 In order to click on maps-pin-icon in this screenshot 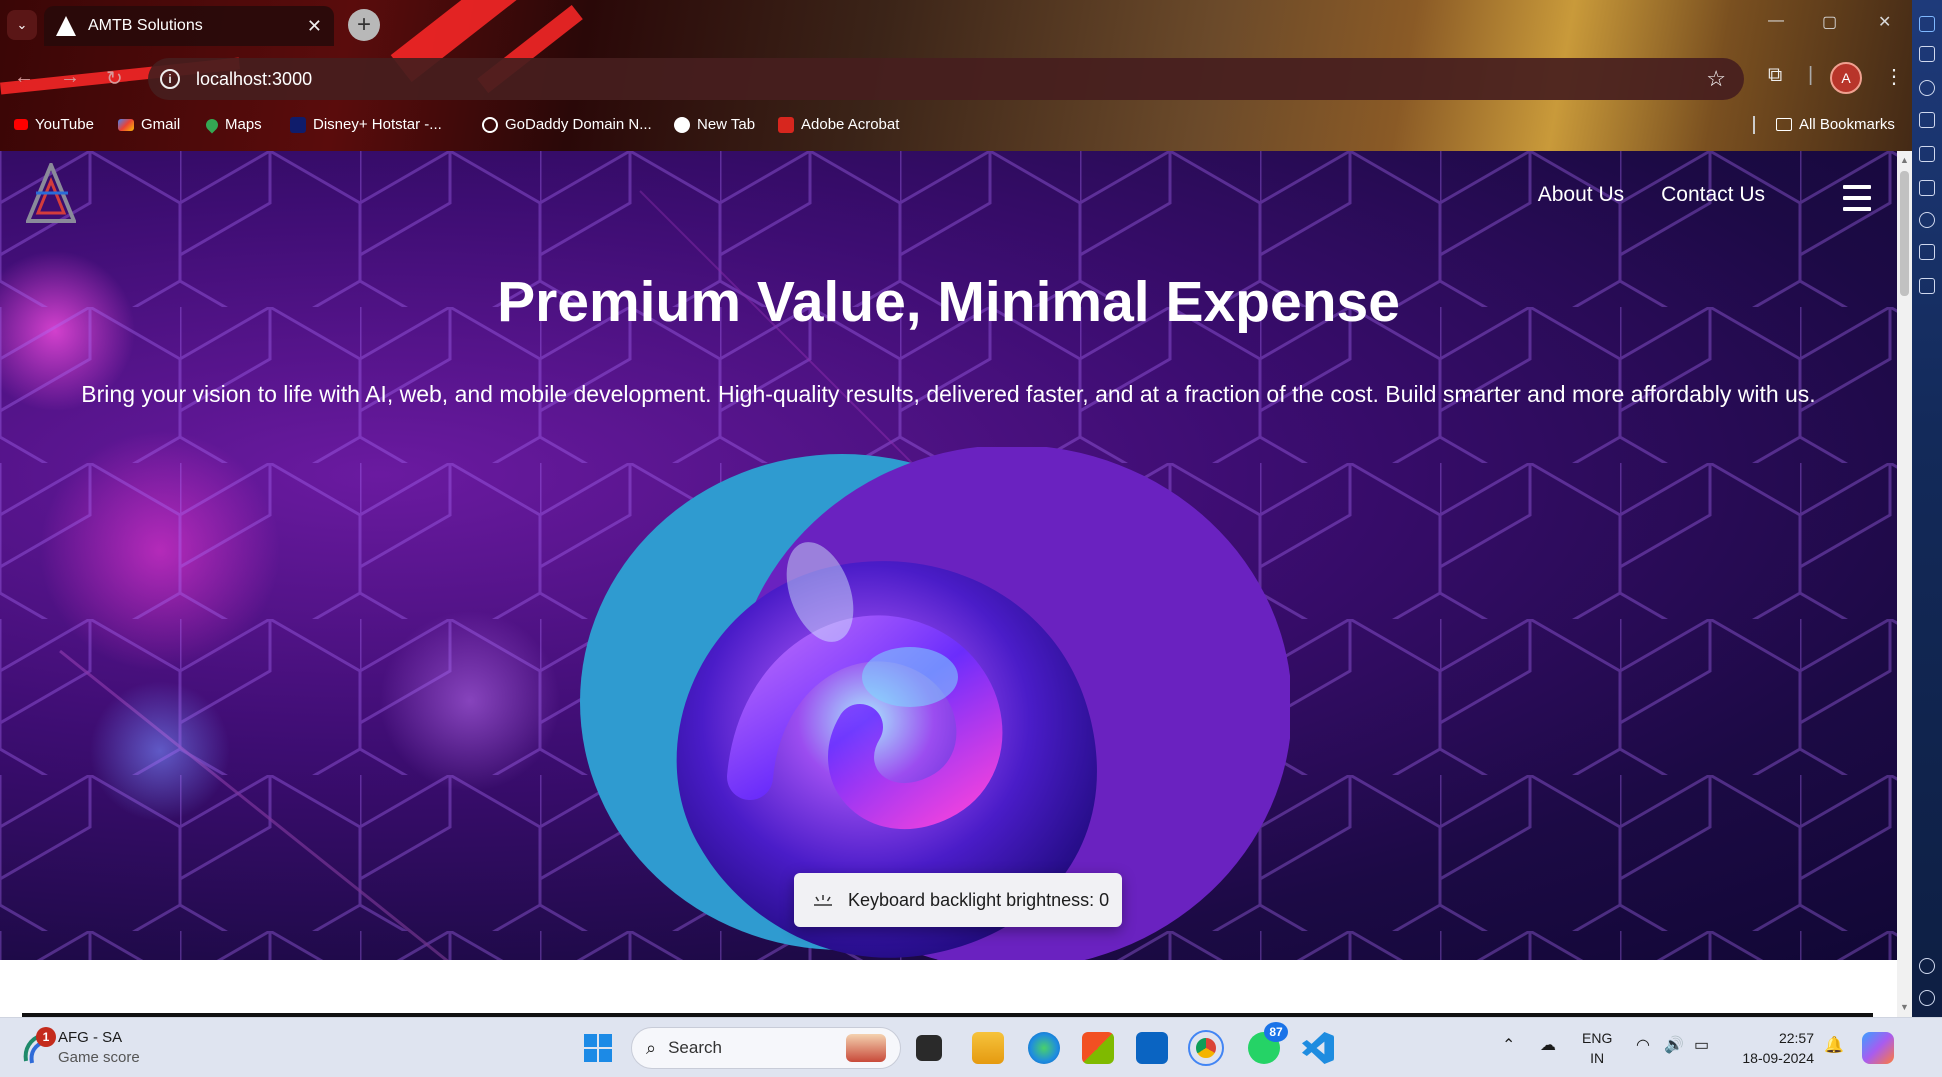, I will do `click(212, 124)`.